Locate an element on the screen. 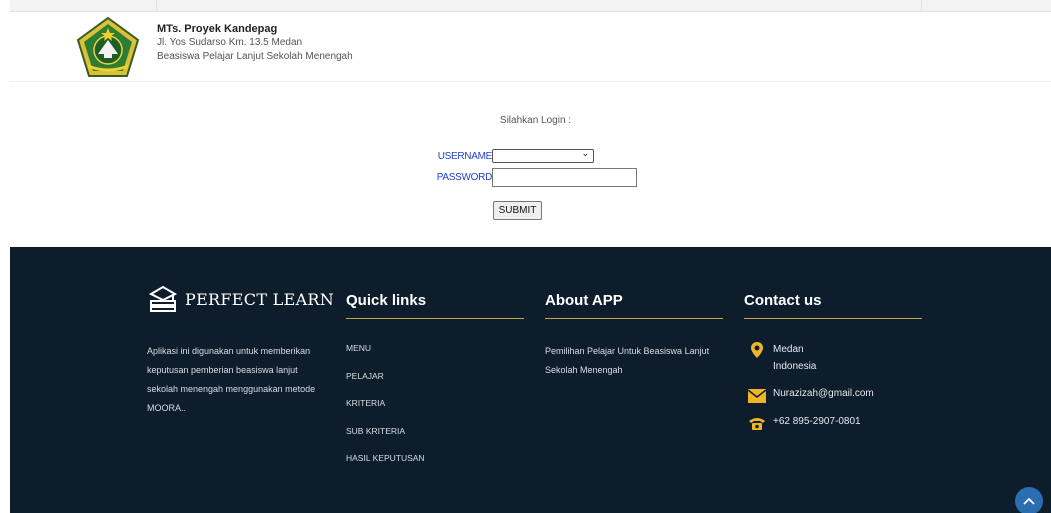  submit-button: SUBMIT is located at coordinates (517, 210).